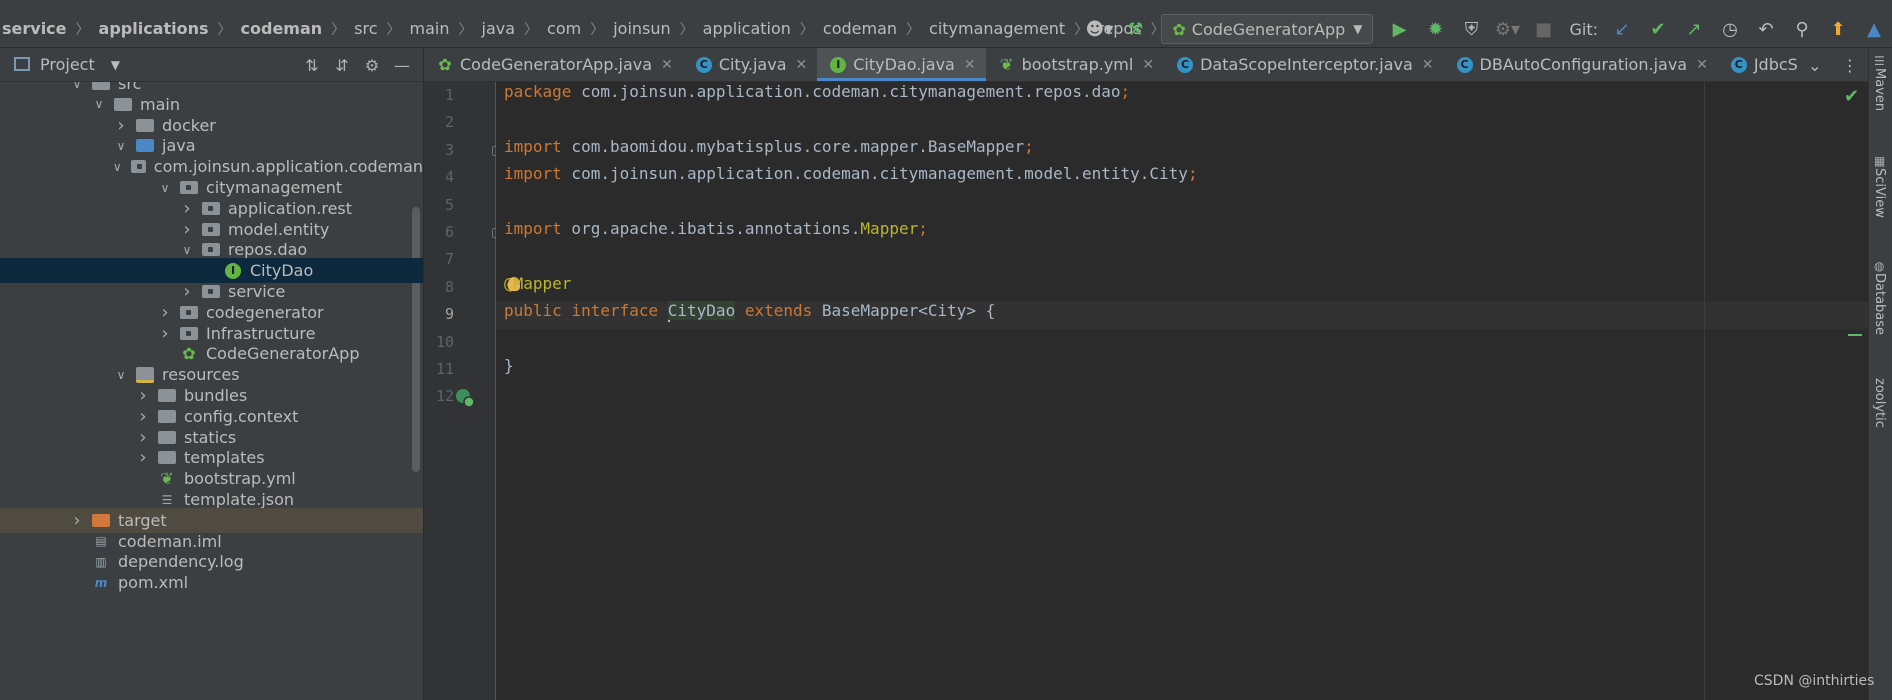  What do you see at coordinates (115, 65) in the screenshot?
I see `chevron-down-icon: ▼` at bounding box center [115, 65].